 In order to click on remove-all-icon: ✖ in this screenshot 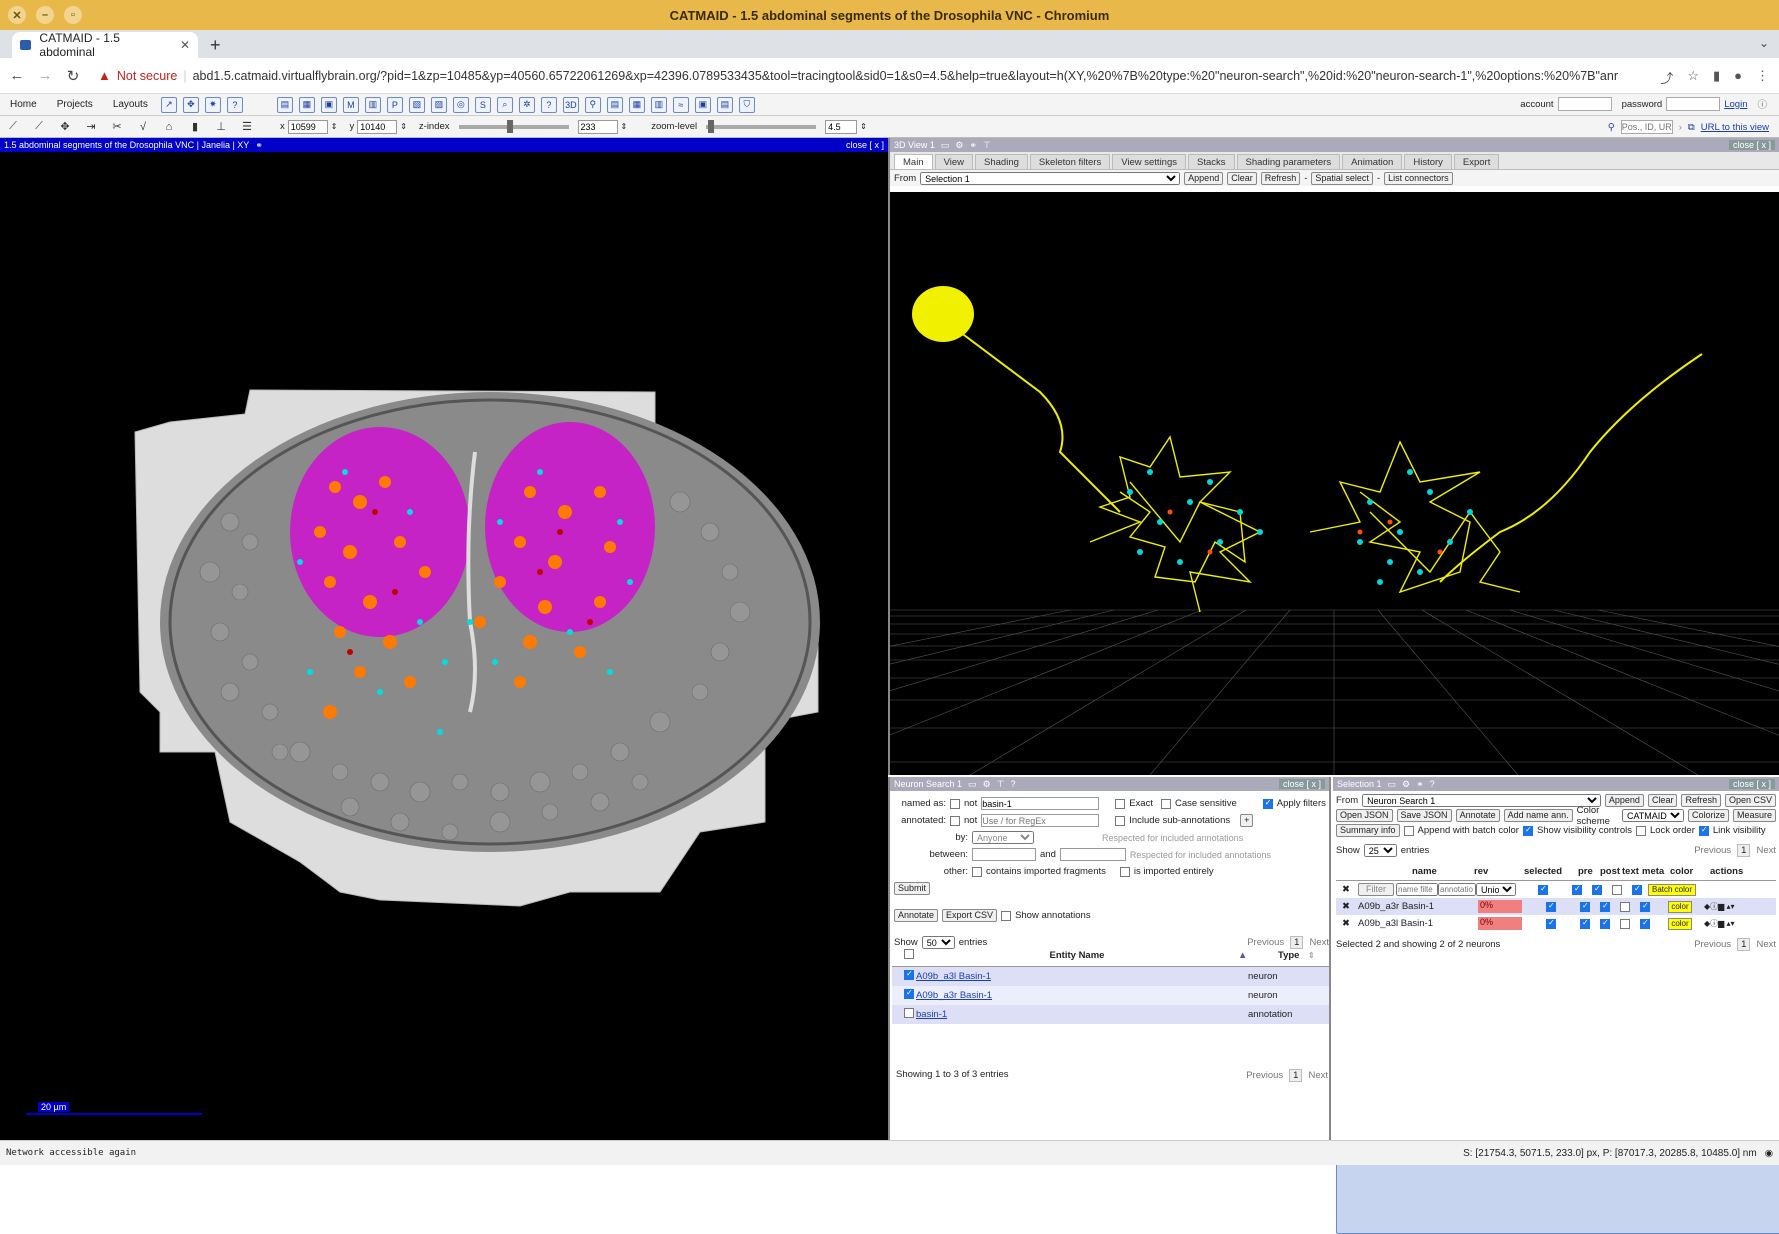, I will do `click(1347, 889)`.